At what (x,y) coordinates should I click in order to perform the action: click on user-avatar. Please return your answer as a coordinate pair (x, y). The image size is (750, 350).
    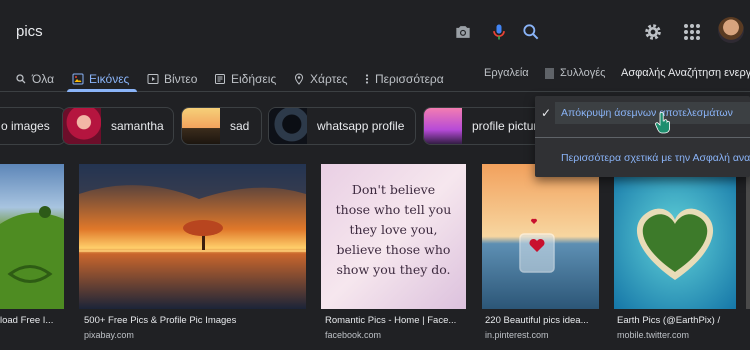
    Looking at the image, I should click on (731, 30).